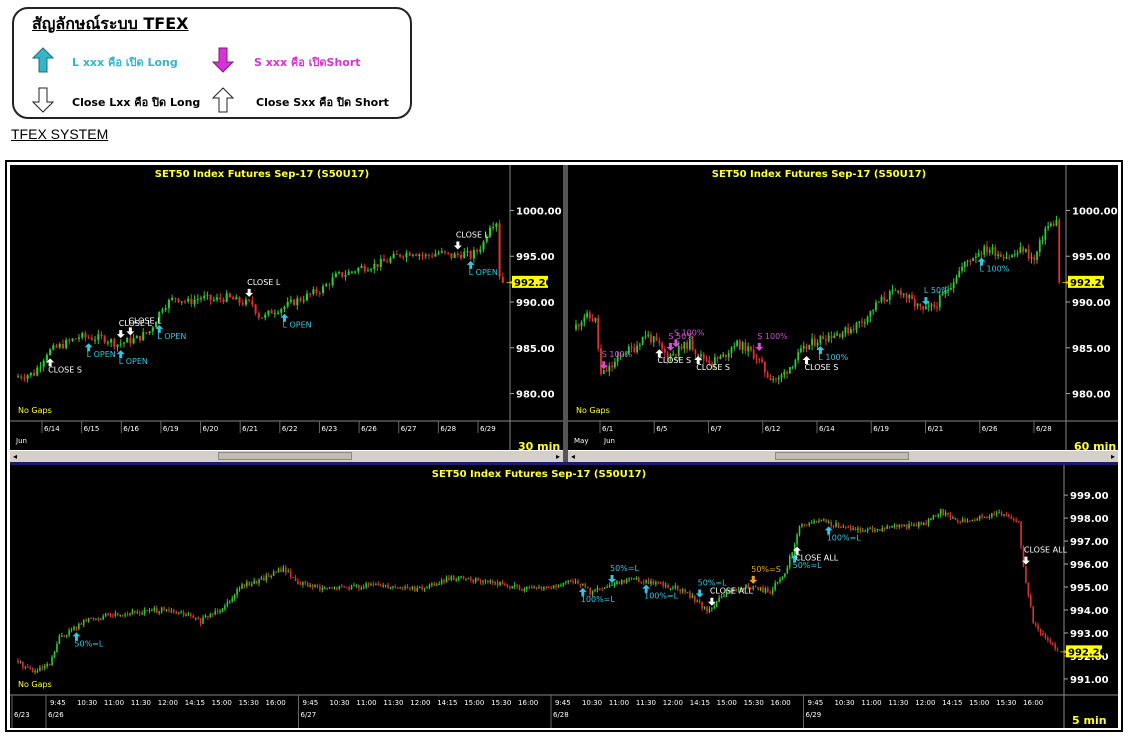 This screenshot has width=1129, height=740. Describe the element at coordinates (52, 429) in the screenshot. I see `x-tick-label: 6/14` at that location.